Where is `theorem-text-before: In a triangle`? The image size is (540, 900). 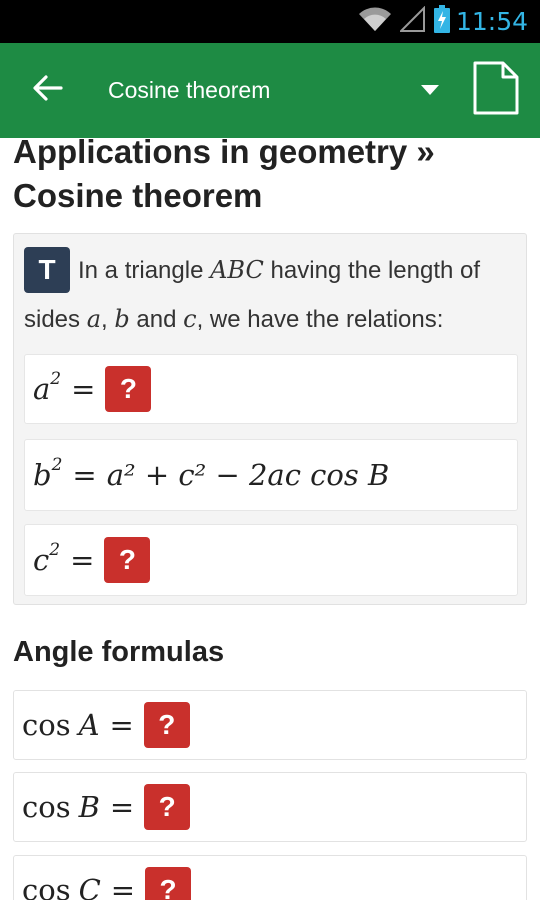 theorem-text-before: In a triangle is located at coordinates (141, 270).